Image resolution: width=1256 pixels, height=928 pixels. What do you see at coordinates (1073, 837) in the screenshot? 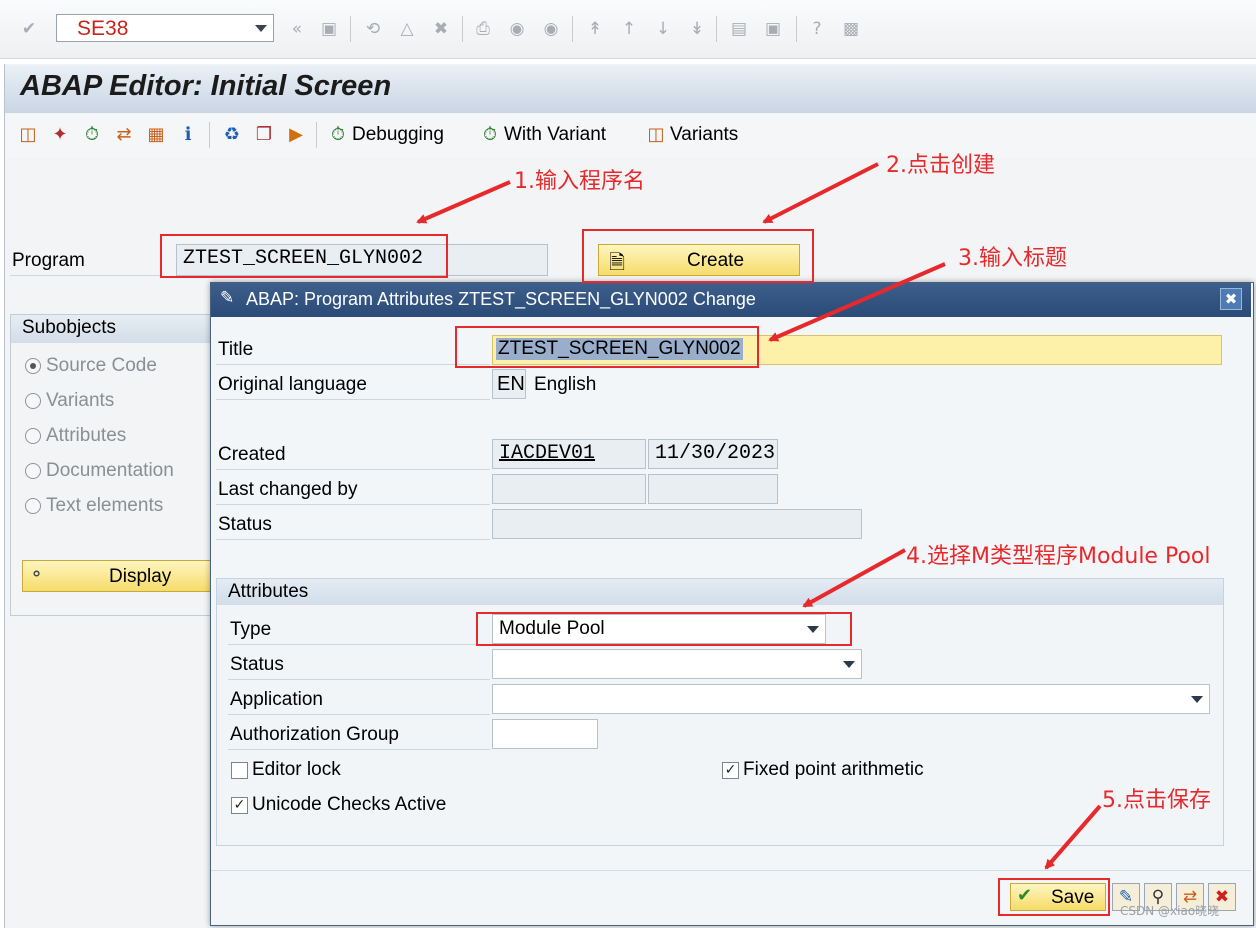
I see `arrow-step5` at bounding box center [1073, 837].